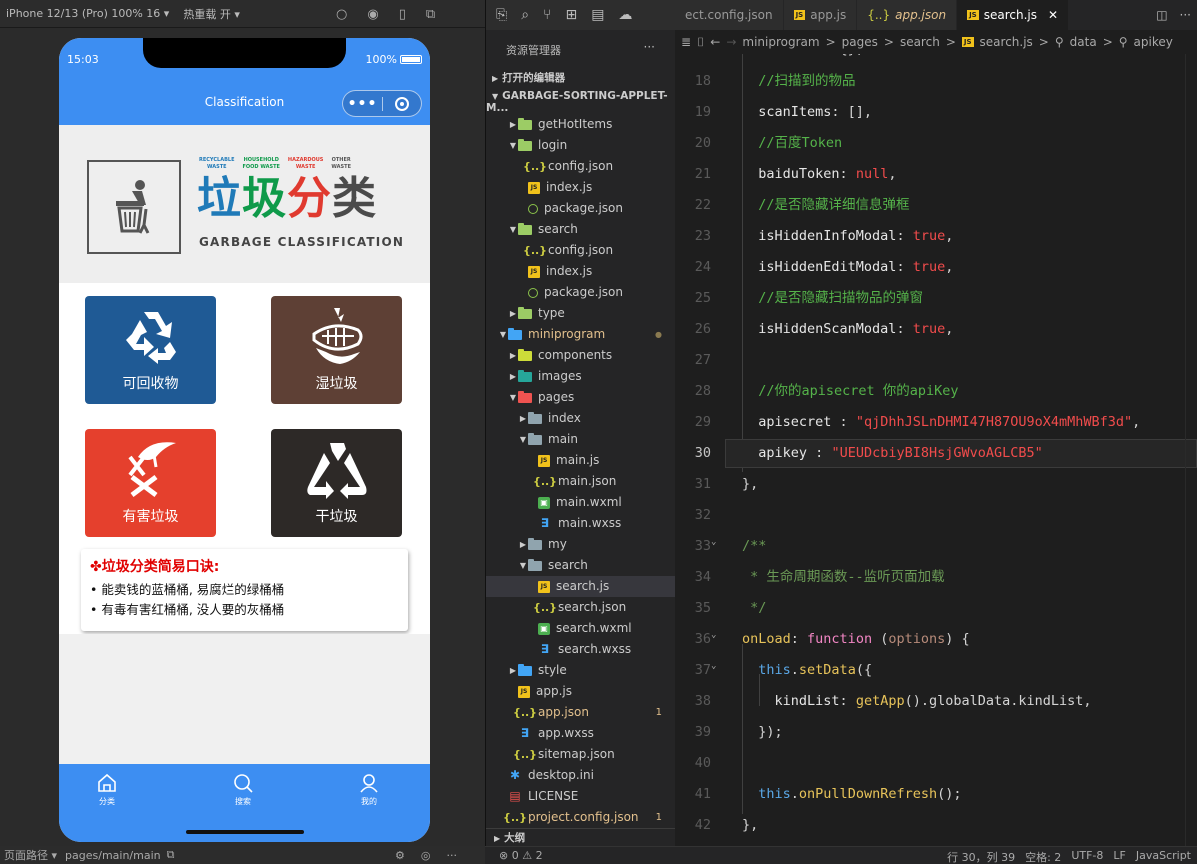 Image resolution: width=1197 pixels, height=864 pixels. Describe the element at coordinates (581, 691) in the screenshot. I see `tree-item-app-js: JS app.js` at that location.